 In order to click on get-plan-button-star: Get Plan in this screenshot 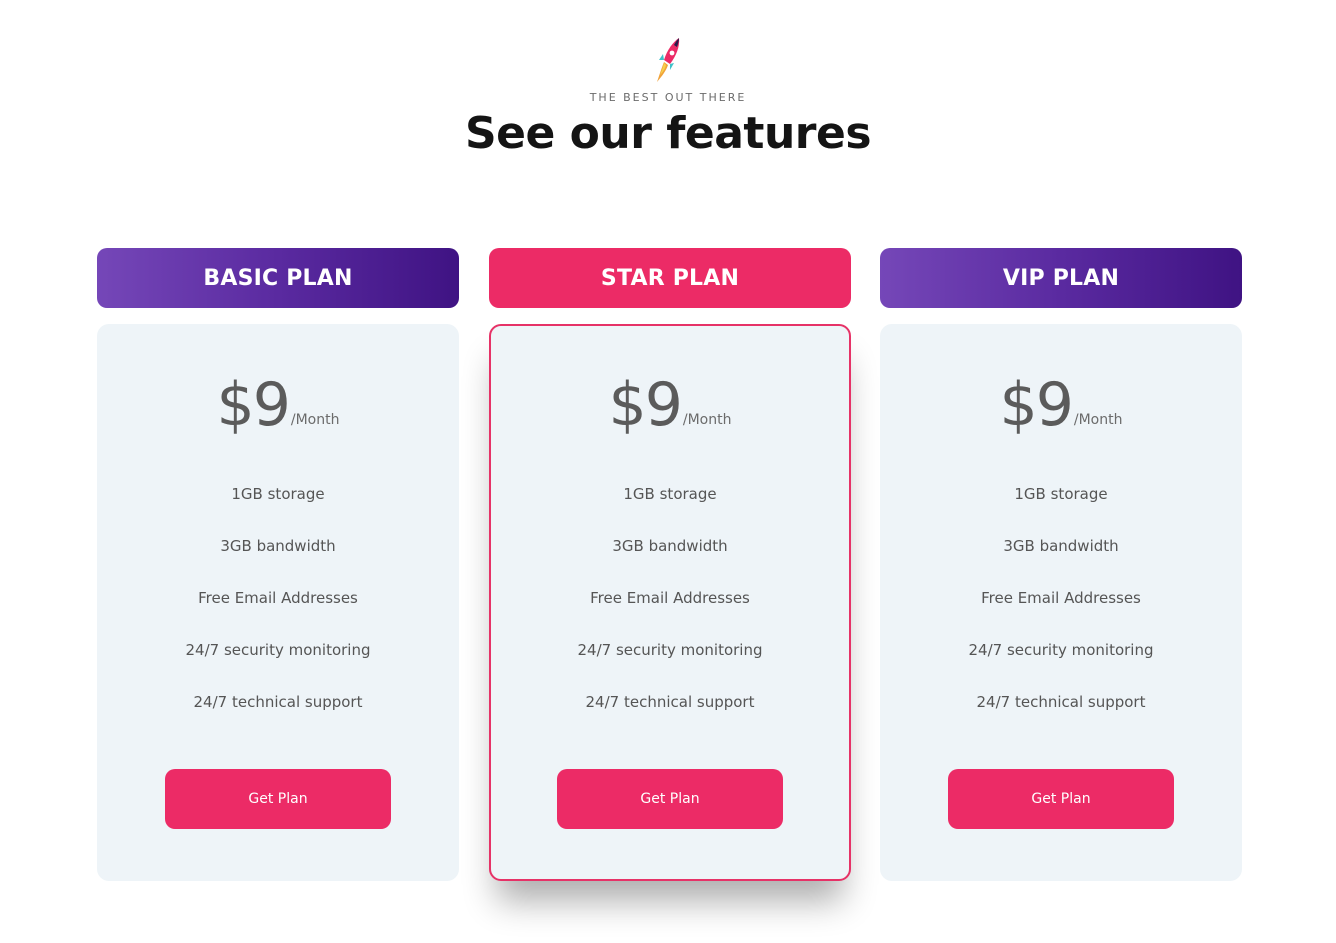, I will do `click(670, 799)`.